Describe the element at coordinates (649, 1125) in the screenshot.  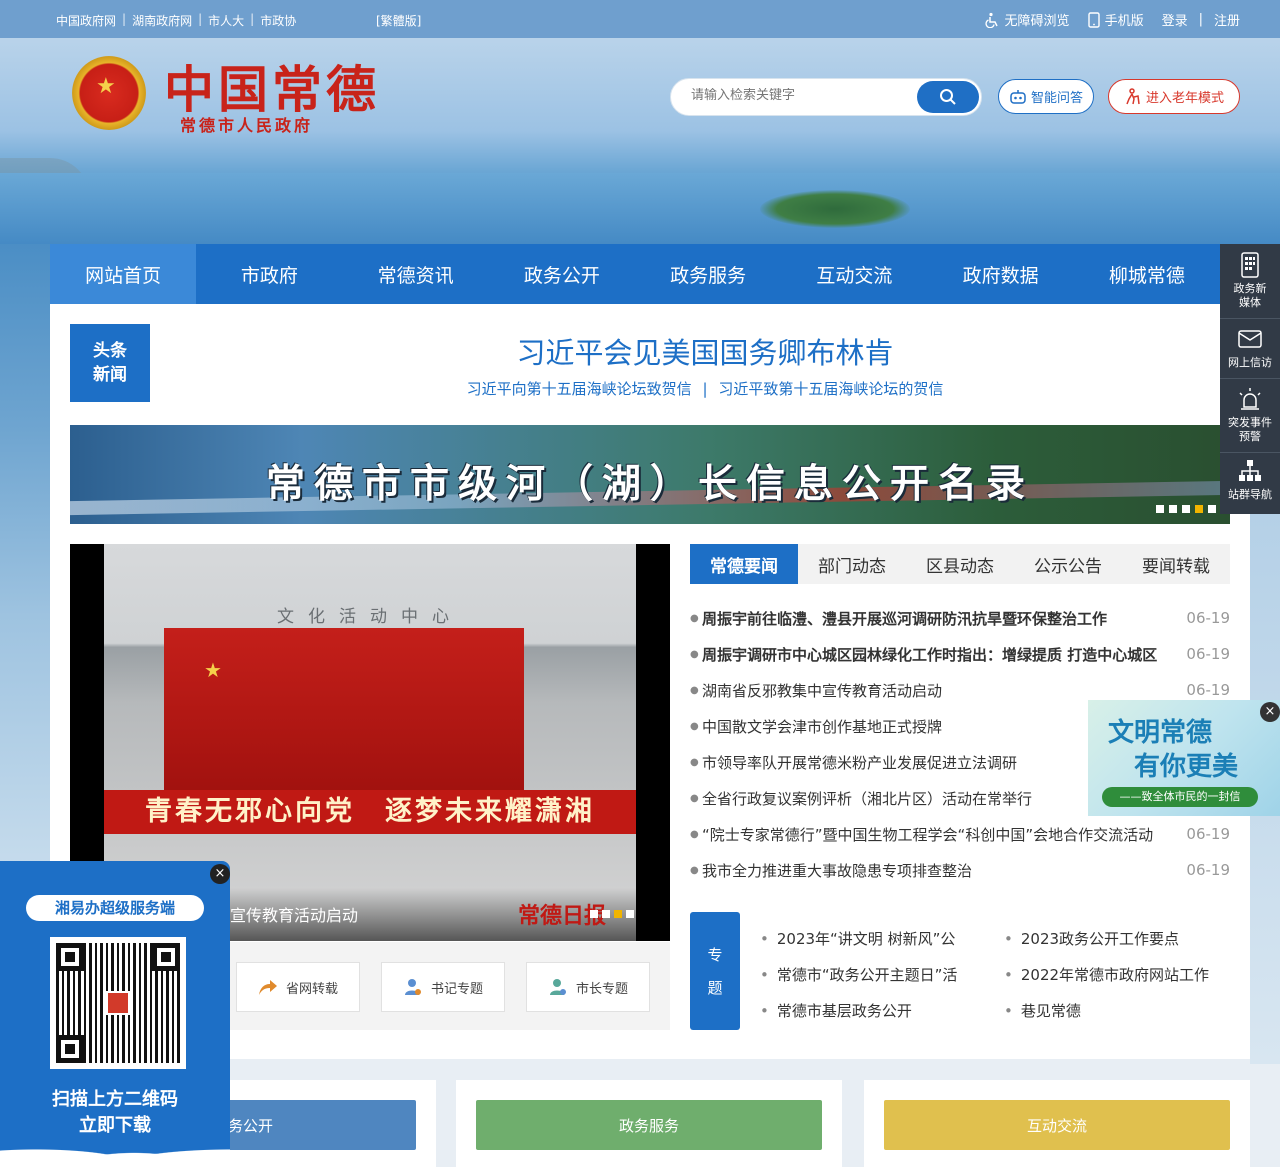
I see `gov-service-button: 政务服务` at that location.